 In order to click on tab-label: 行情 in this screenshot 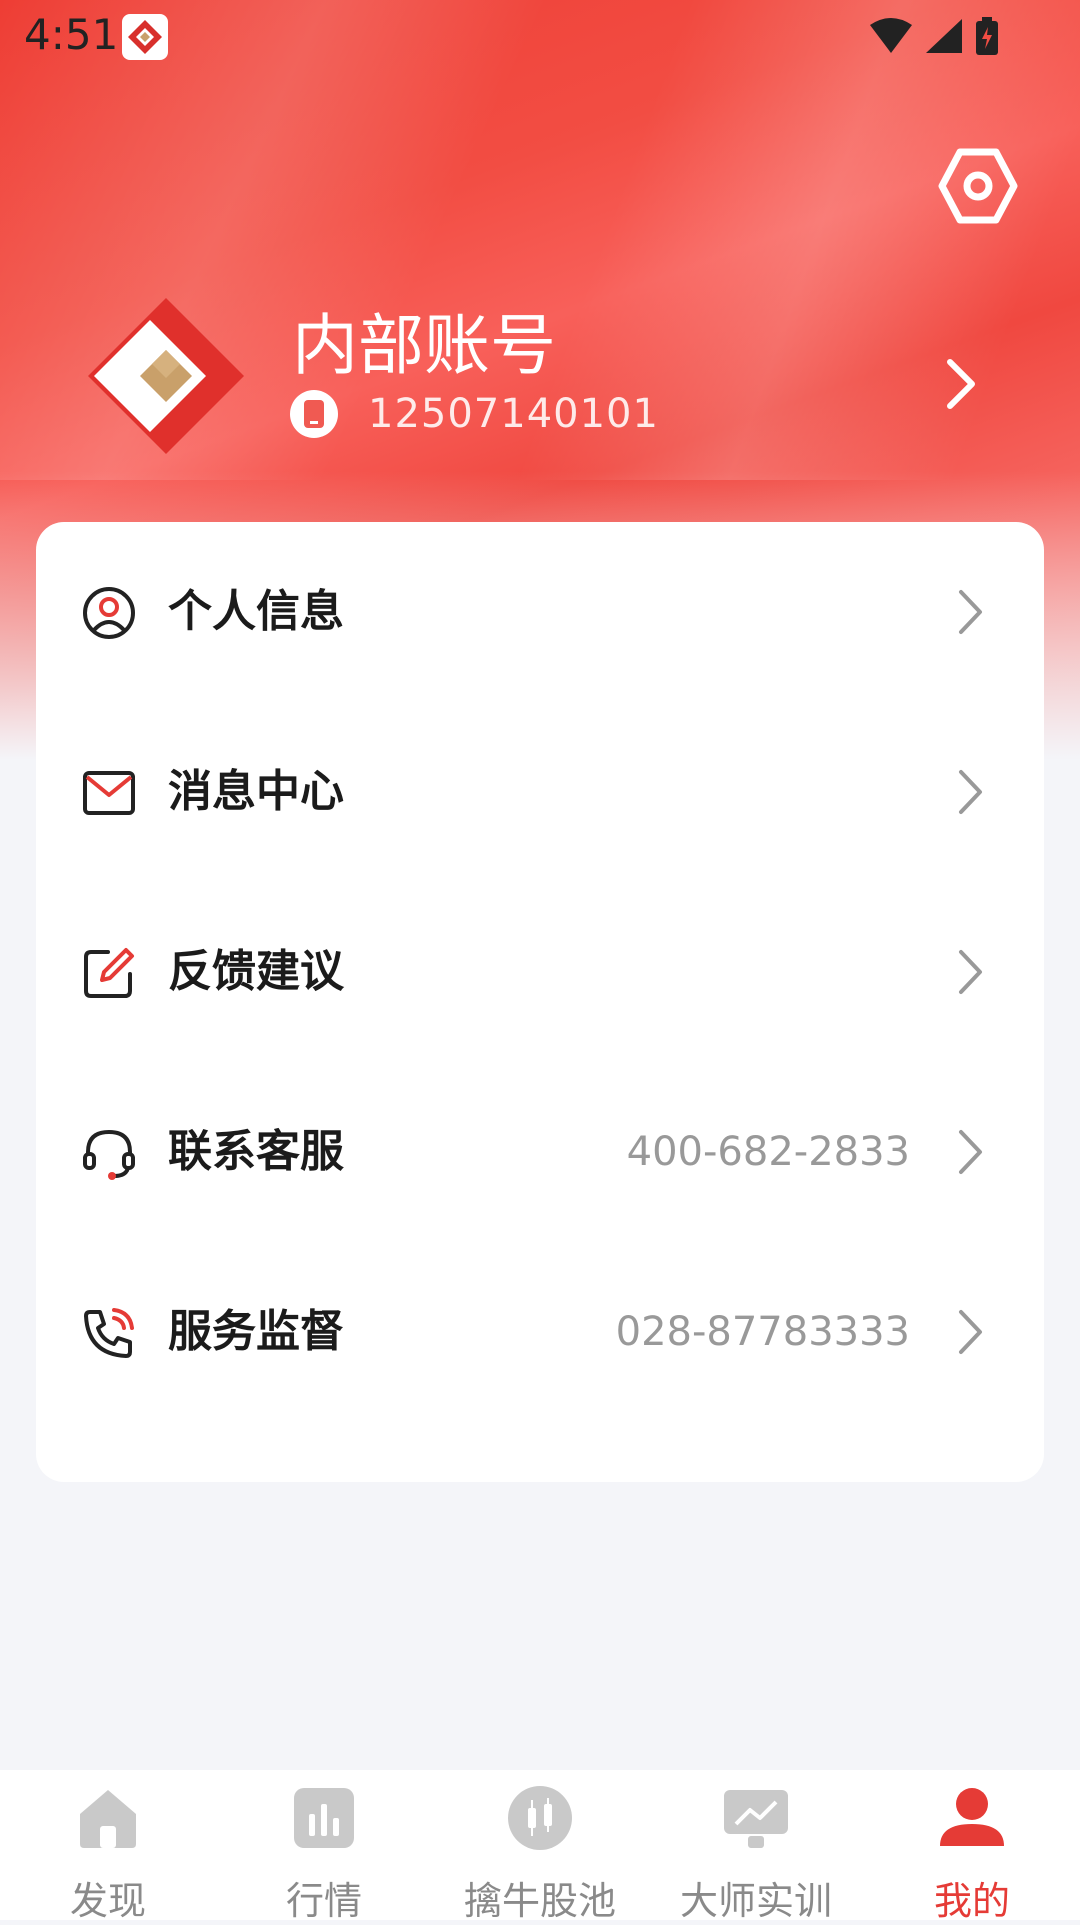, I will do `click(323, 1901)`.